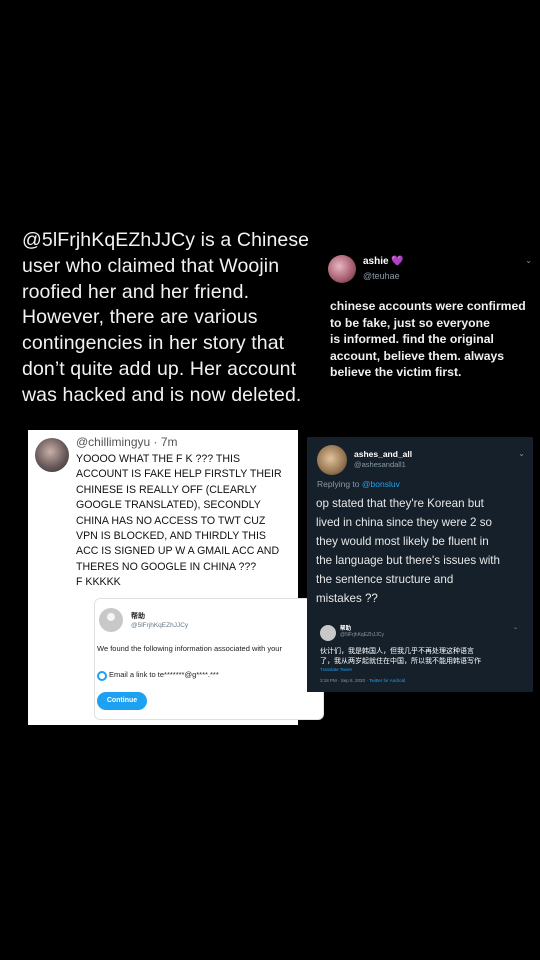 This screenshot has width=540, height=960. Describe the element at coordinates (171, 520) in the screenshot. I see `tweet-line: CHINA HAS NO ACCESS TO TWT CUZ` at that location.